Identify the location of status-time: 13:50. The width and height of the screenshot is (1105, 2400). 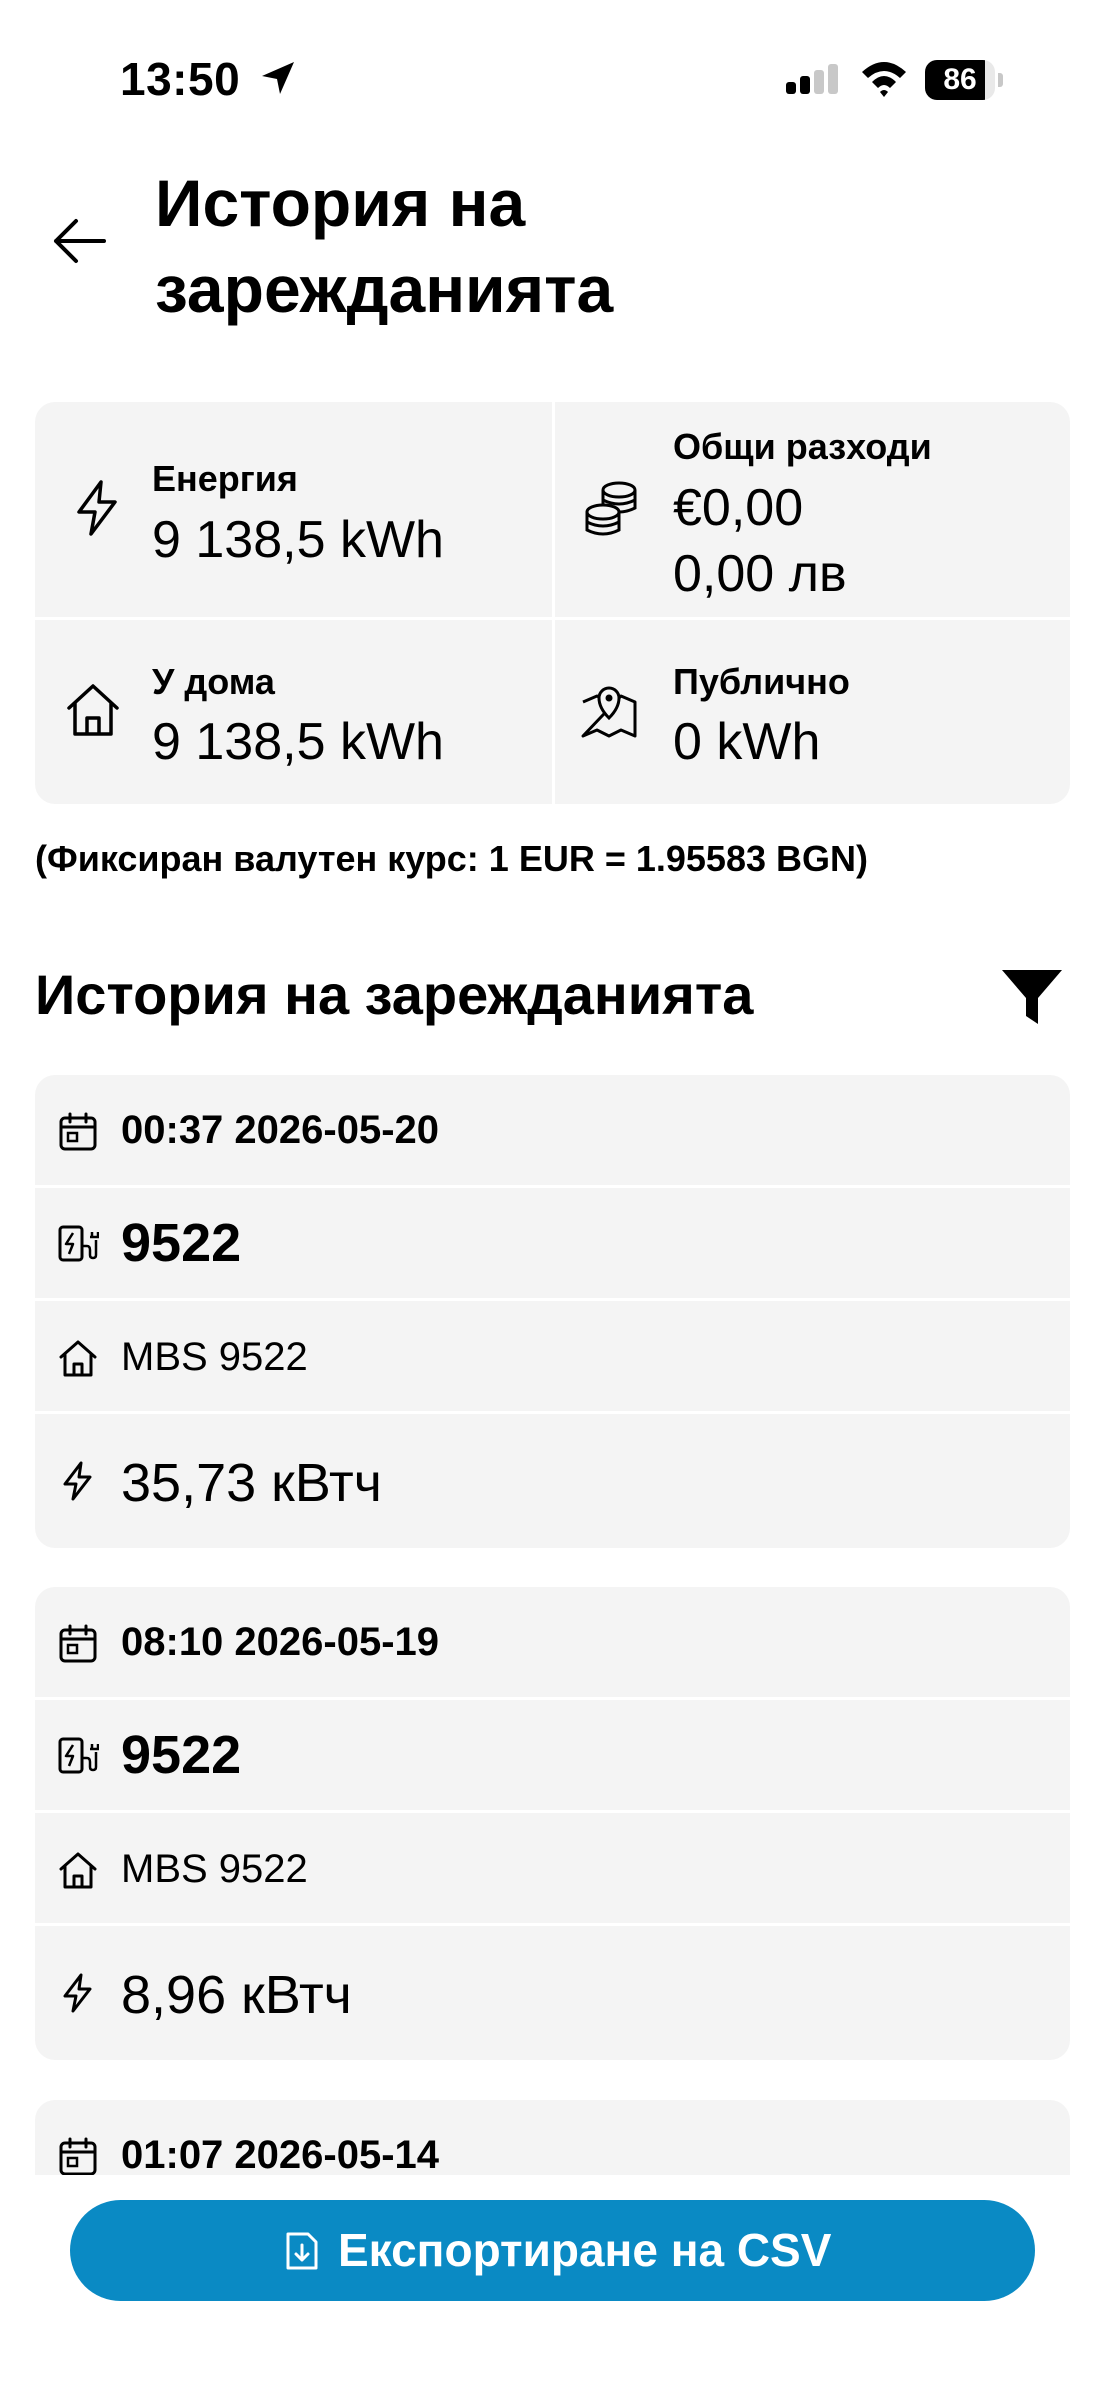
(180, 79).